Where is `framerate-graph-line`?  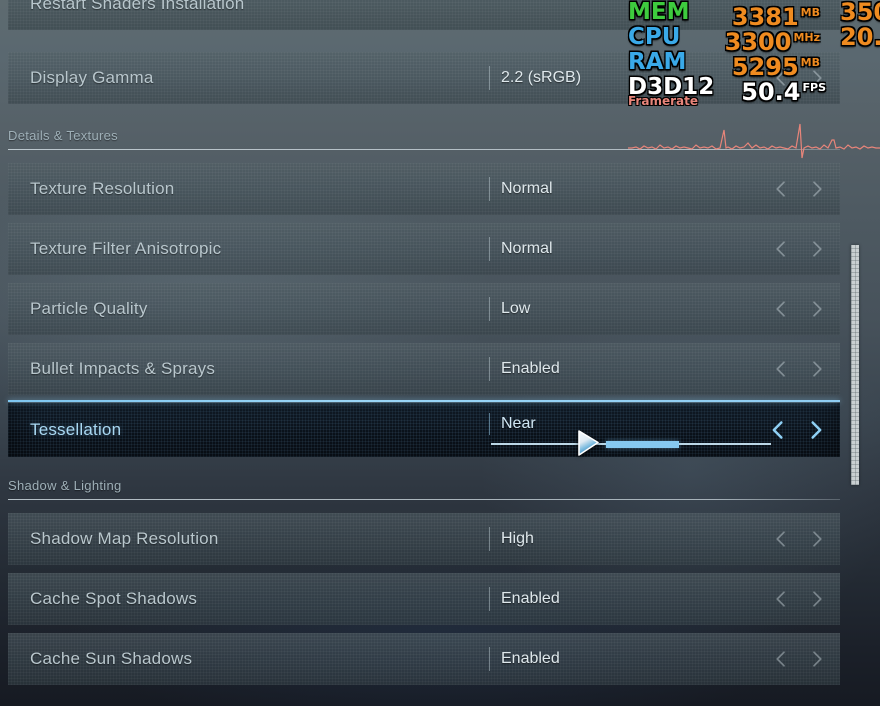 framerate-graph-line is located at coordinates (754, 141).